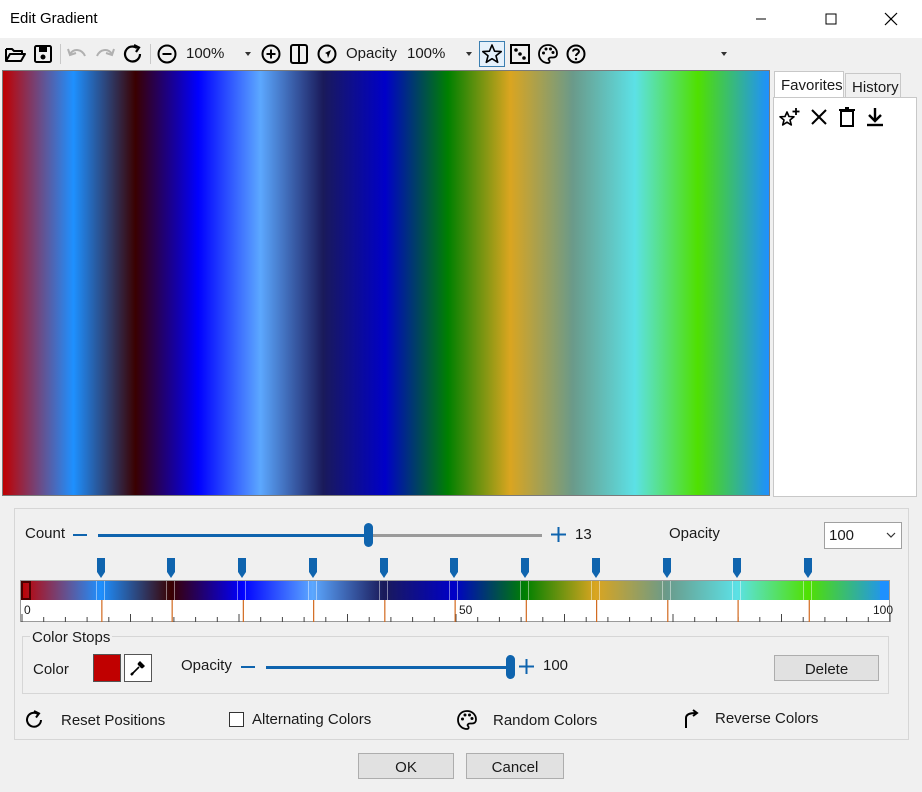 The width and height of the screenshot is (922, 792). I want to click on favorite-button, so click(492, 54).